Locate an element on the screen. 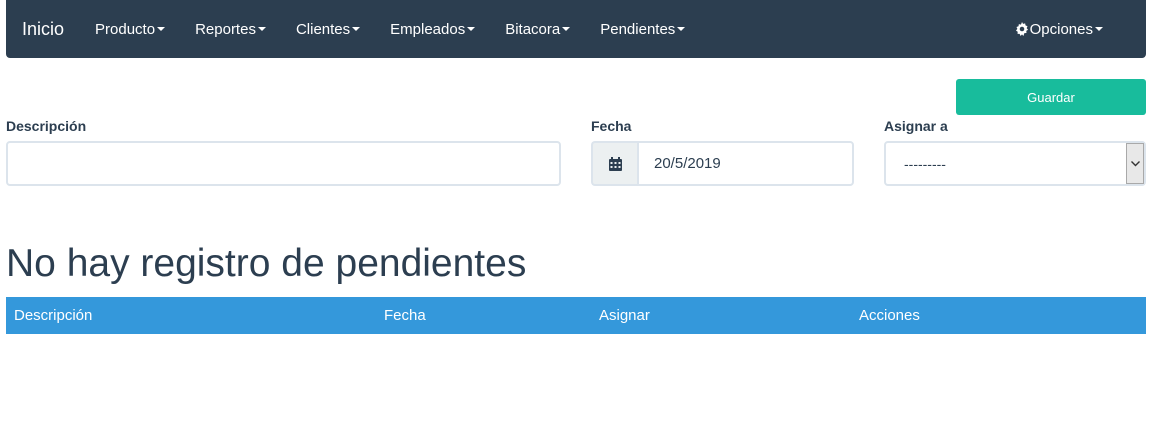  nav-item-empleados: Empleados is located at coordinates (432, 29).